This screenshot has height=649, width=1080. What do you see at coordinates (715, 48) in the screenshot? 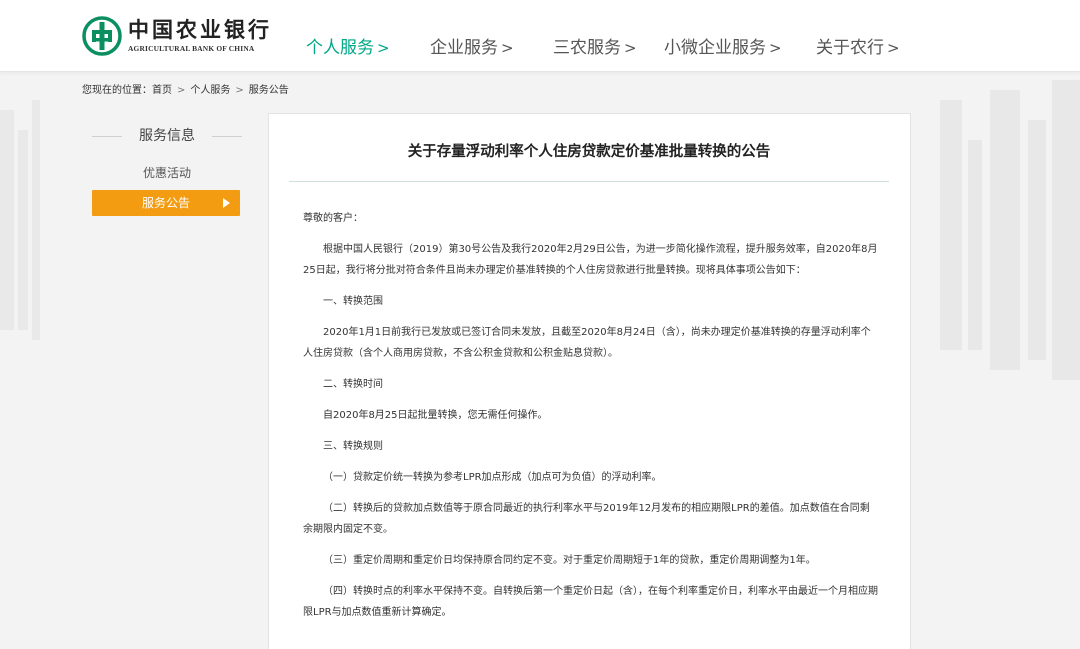
I see `nav-item-label: 小微企业服务` at bounding box center [715, 48].